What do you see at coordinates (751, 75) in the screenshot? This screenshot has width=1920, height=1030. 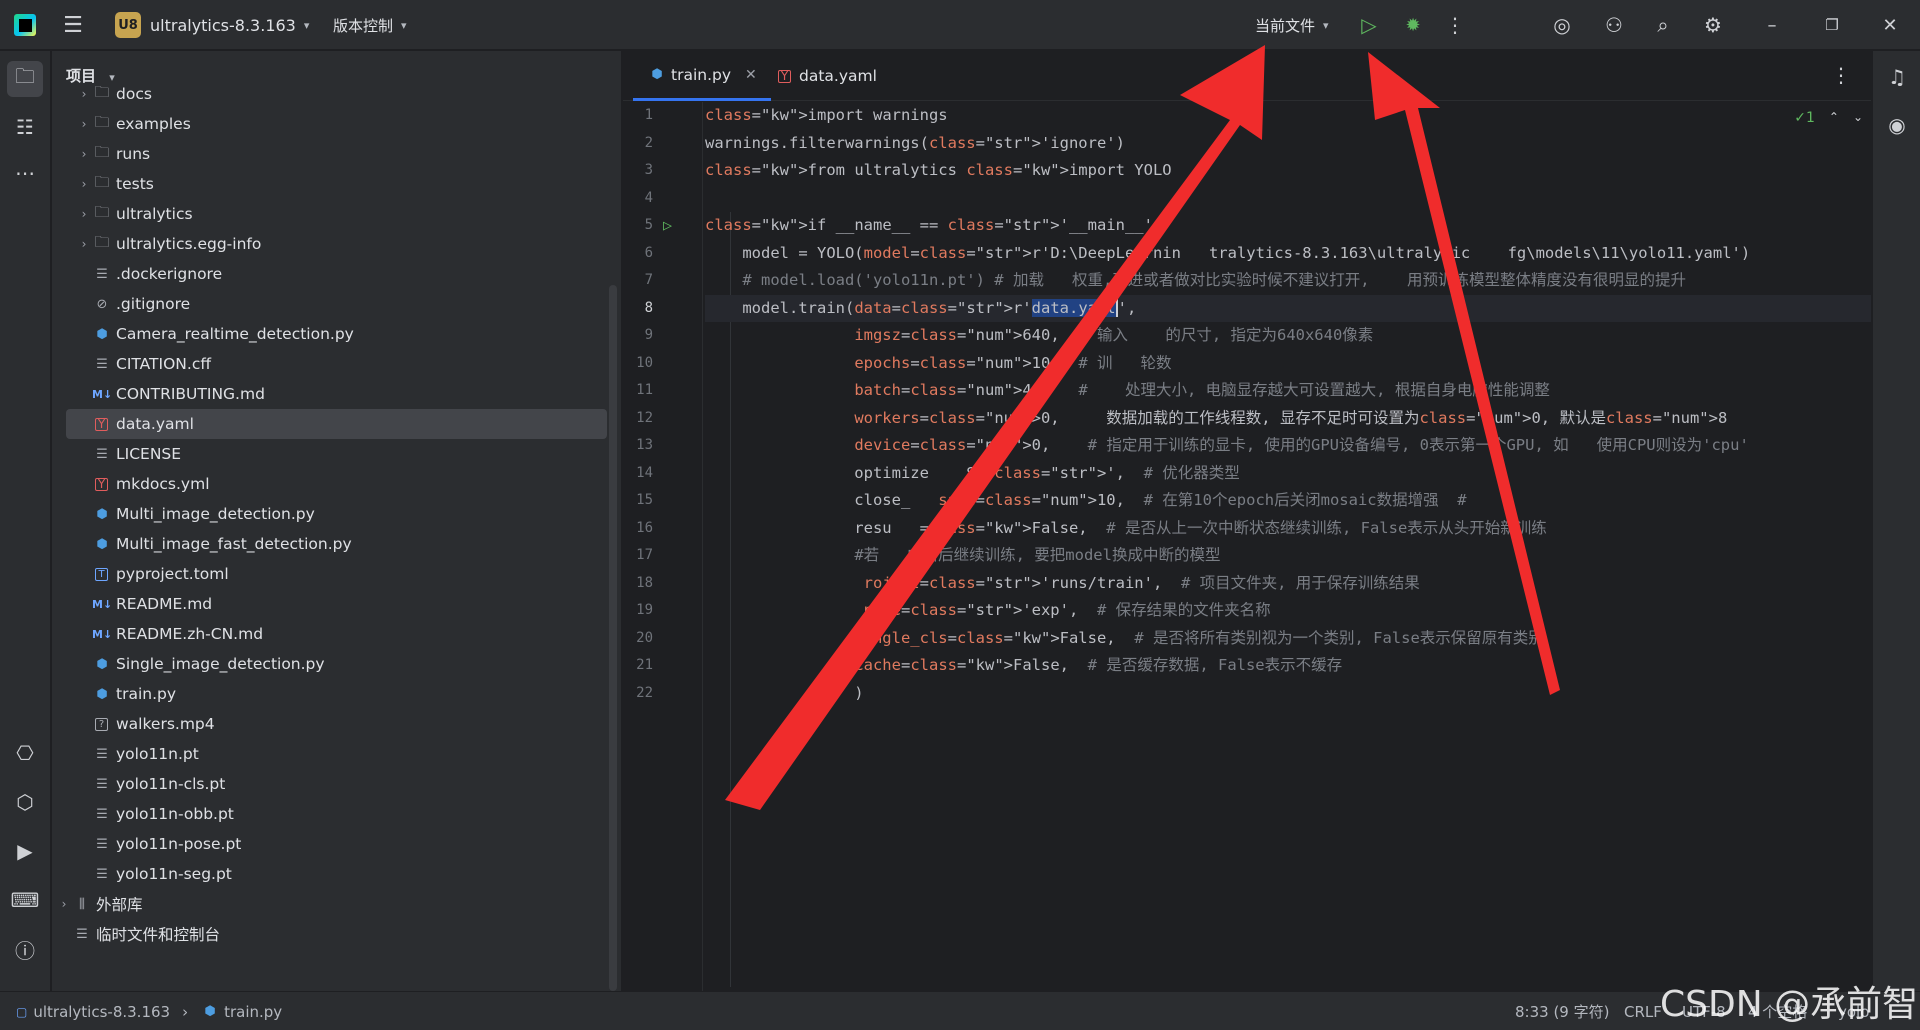 I see `close-tab-icon: ✕` at bounding box center [751, 75].